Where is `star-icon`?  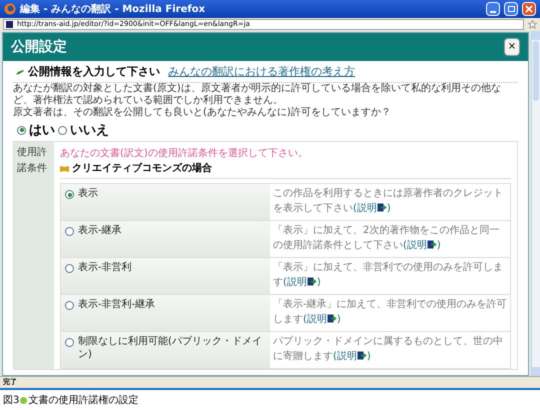 star-icon is located at coordinates (532, 24).